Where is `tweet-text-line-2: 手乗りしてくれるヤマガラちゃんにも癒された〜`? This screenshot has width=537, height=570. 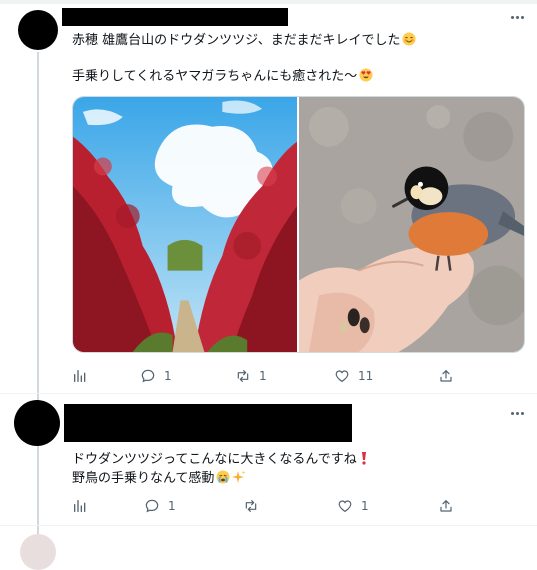 tweet-text-line-2: 手乗りしてくれるヤマガラちゃんにも癒された〜 is located at coordinates (222, 78).